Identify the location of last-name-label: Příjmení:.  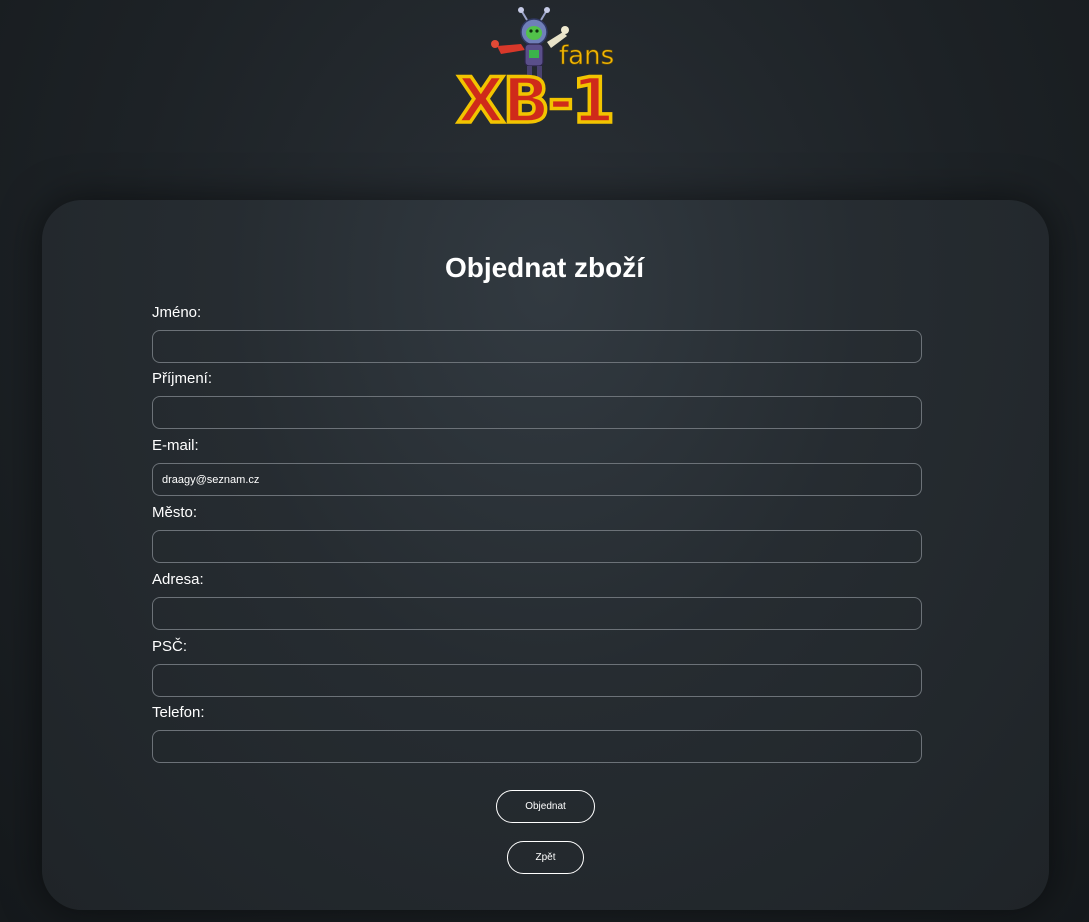
(182, 378).